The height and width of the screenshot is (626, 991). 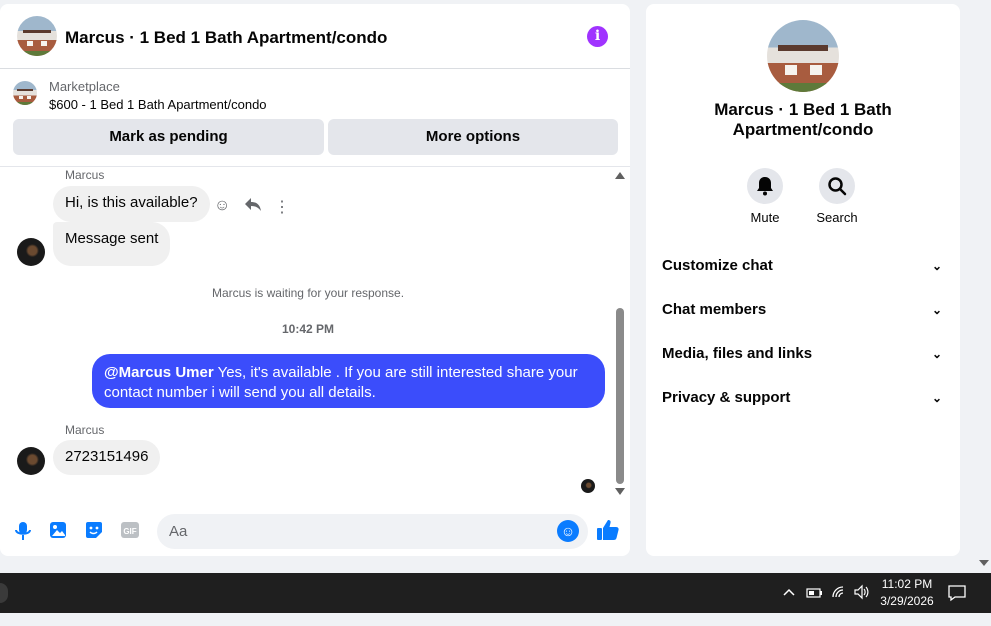 I want to click on app-icon, so click(x=4, y=593).